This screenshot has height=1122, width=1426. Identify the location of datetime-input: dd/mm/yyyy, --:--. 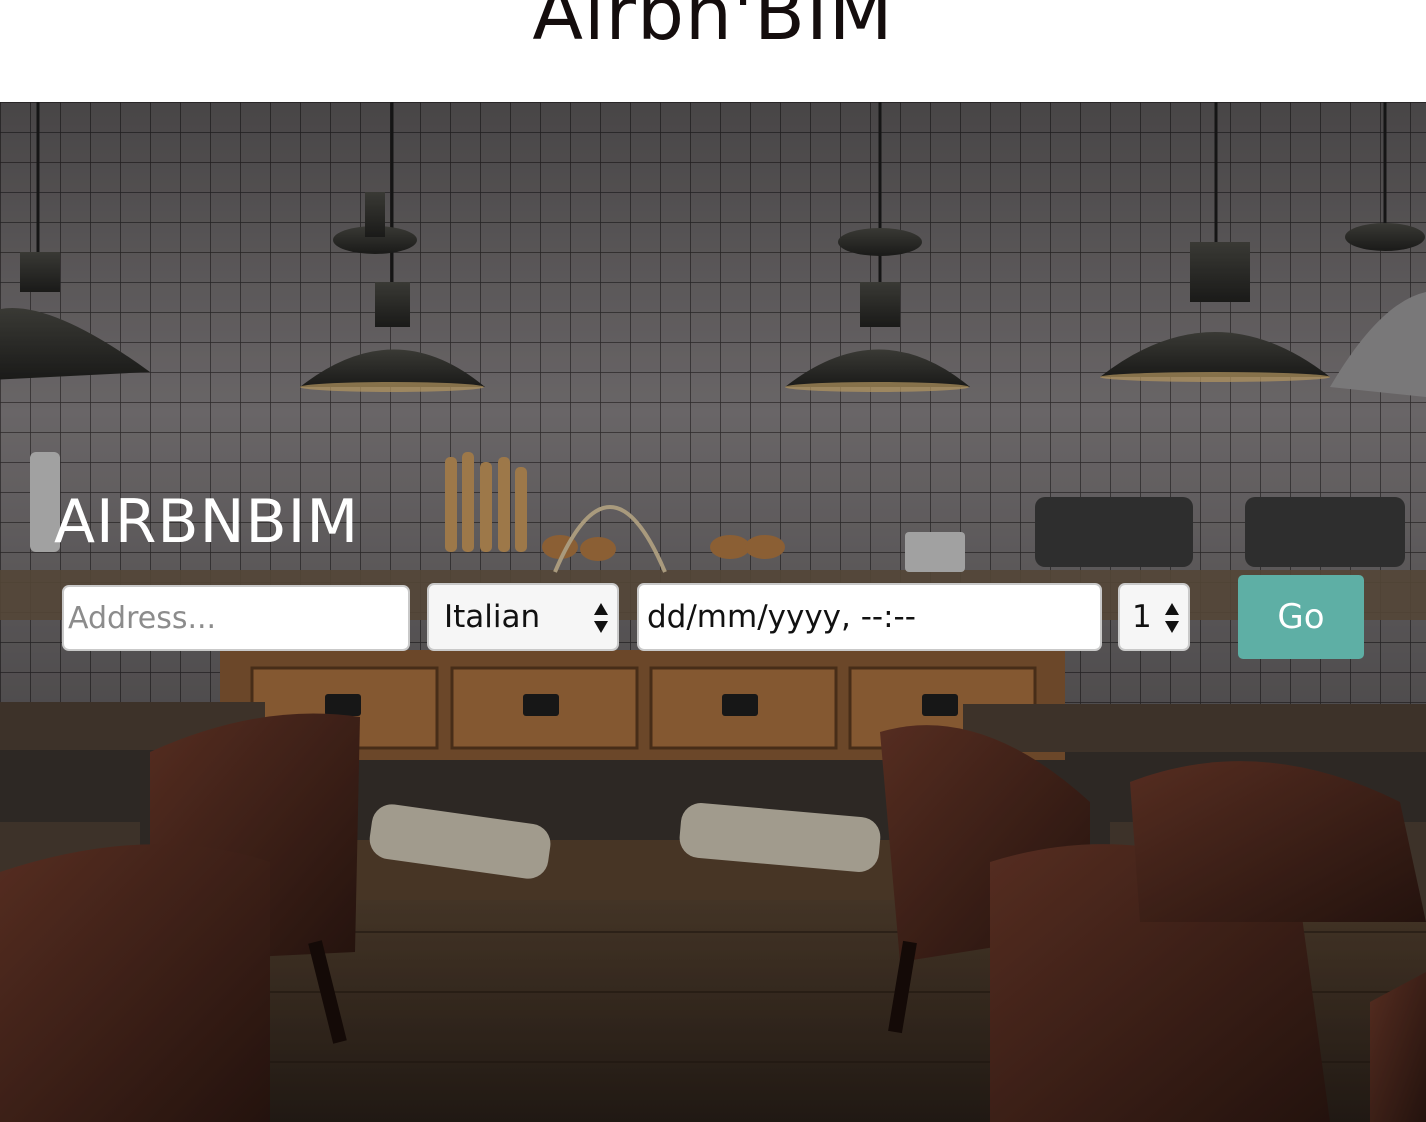
(869, 617).